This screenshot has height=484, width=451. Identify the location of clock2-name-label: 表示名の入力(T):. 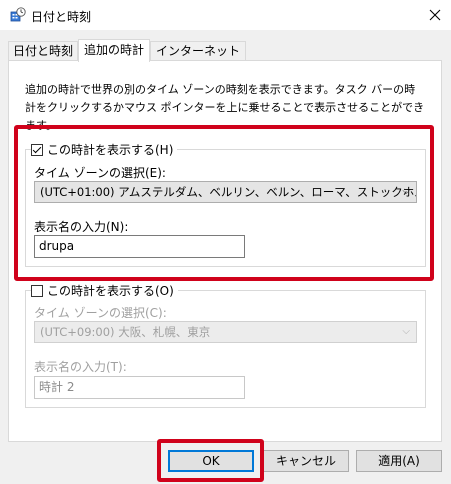
(80, 367).